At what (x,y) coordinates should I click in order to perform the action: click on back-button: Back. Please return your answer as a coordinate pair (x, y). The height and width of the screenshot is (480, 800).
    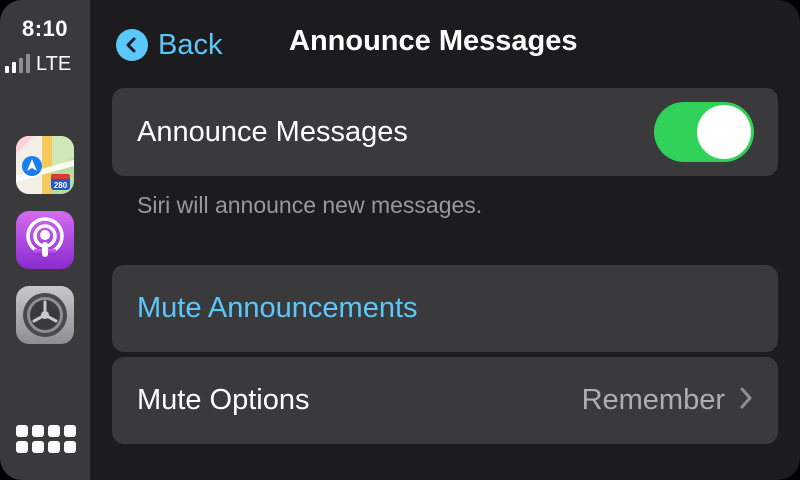
    Looking at the image, I should click on (169, 45).